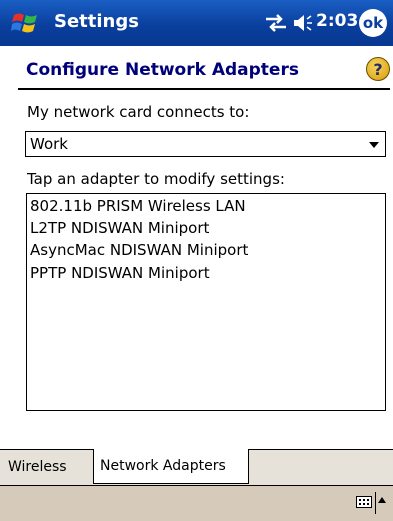  What do you see at coordinates (49, 144) in the screenshot?
I see `network-card-value: Work` at bounding box center [49, 144].